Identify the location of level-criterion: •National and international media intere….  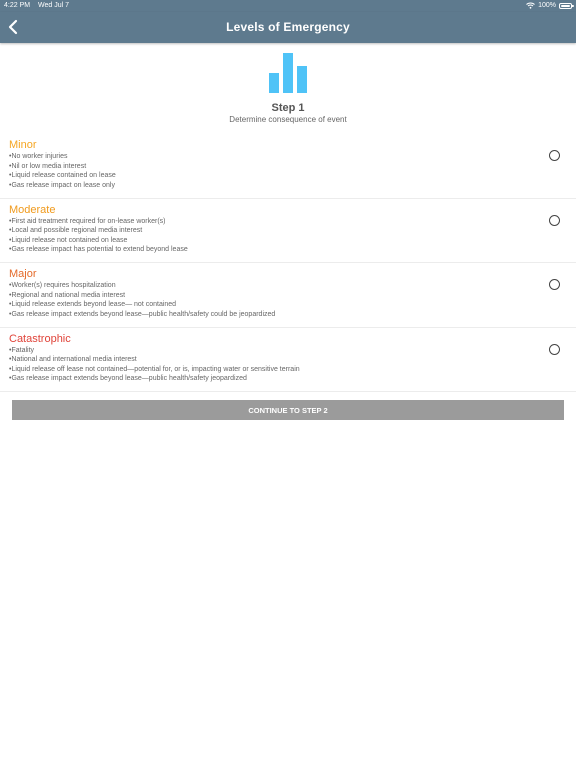
(73, 359).